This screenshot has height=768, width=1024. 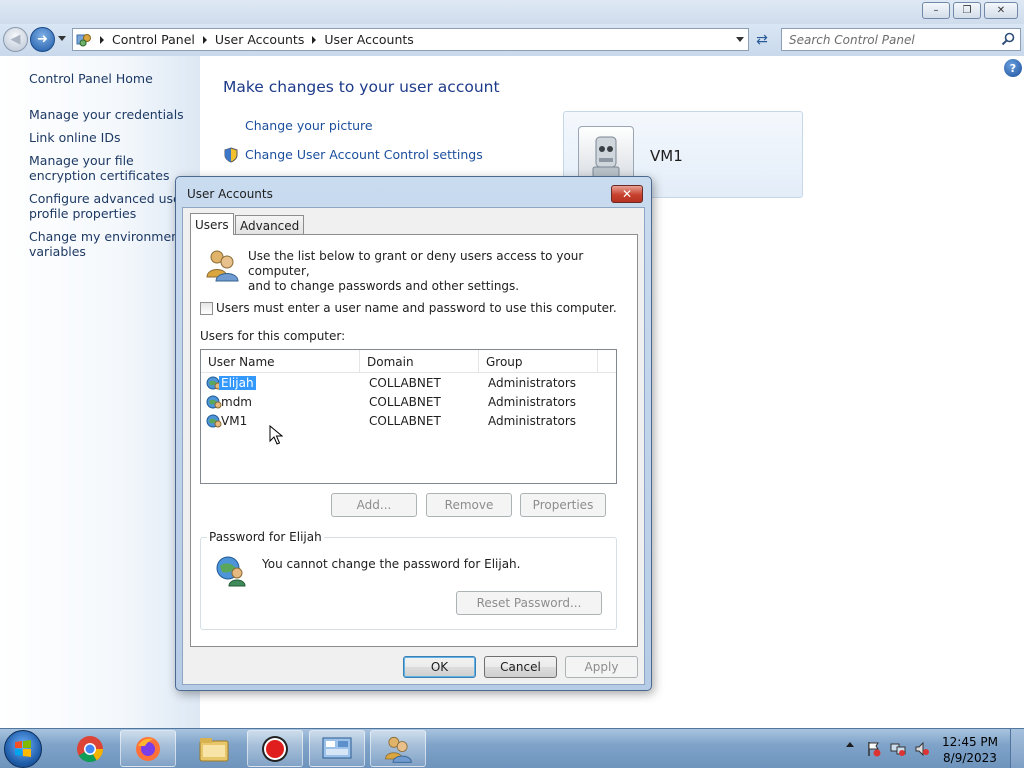 I want to click on breadcrumb-user-accounts-current: User Accounts, so click(x=368, y=39).